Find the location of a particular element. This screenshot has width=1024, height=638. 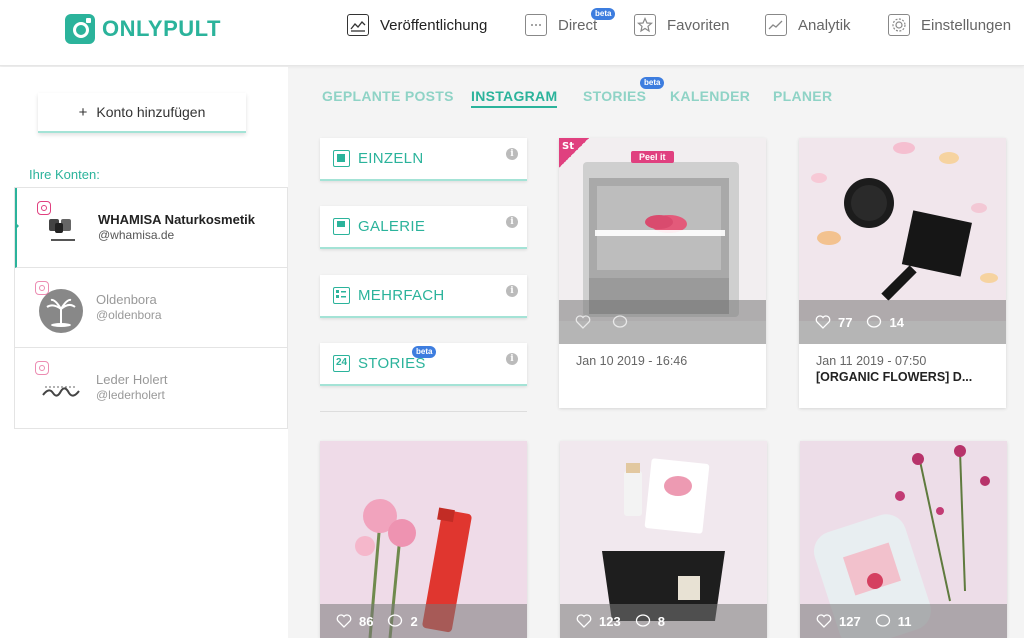

divider is located at coordinates (423, 411).